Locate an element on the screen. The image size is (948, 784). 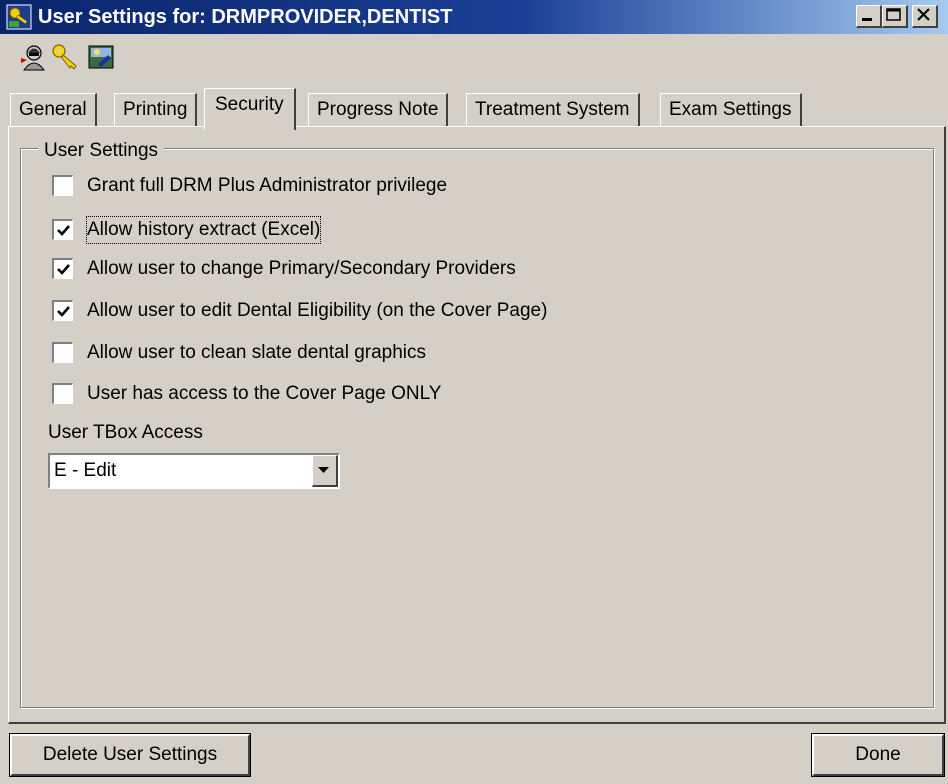
select-value: E - Edit is located at coordinates (85, 470).